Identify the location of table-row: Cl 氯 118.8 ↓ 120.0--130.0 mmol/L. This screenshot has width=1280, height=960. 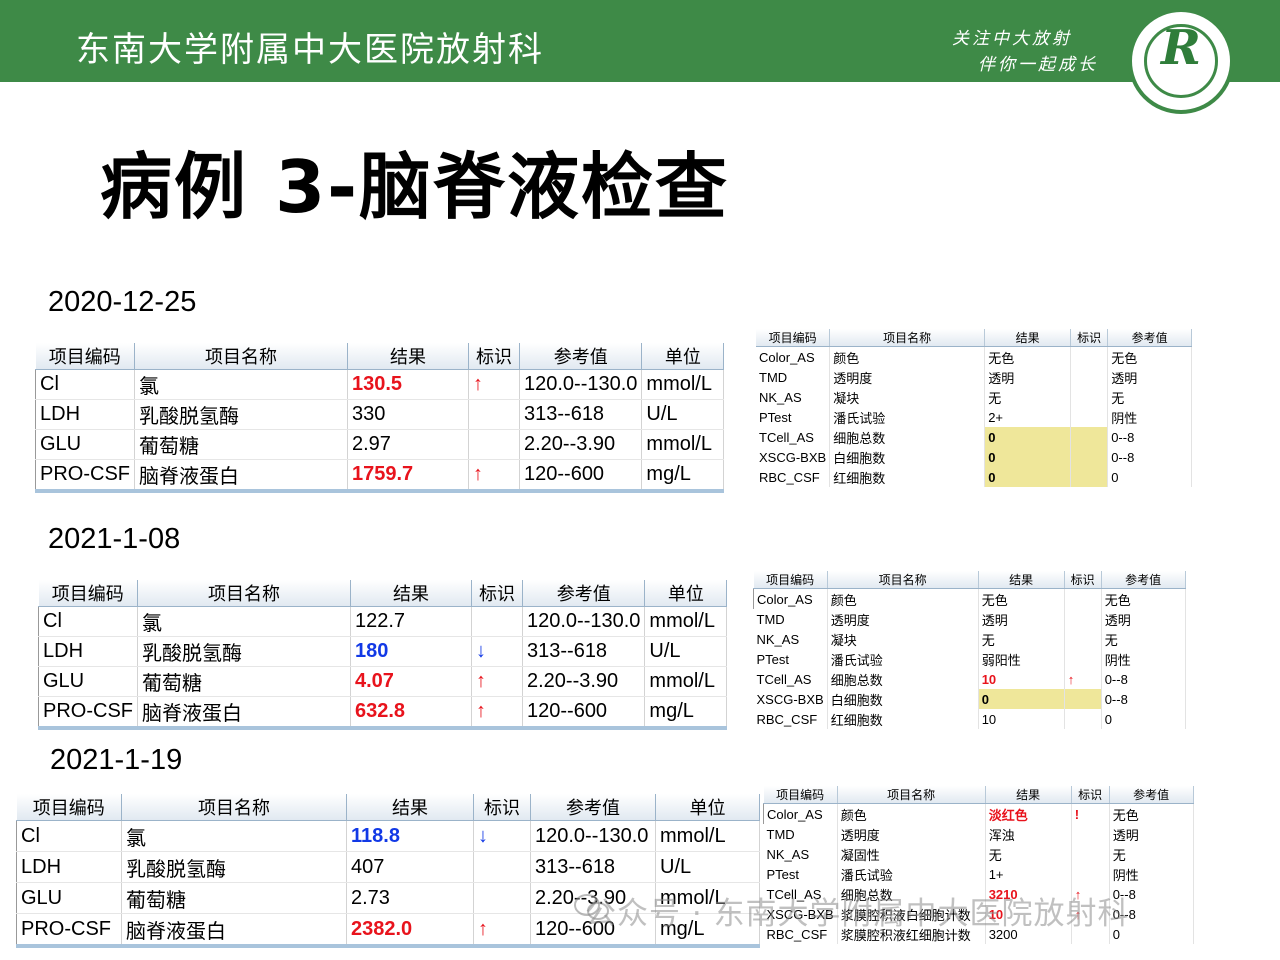
(388, 836).